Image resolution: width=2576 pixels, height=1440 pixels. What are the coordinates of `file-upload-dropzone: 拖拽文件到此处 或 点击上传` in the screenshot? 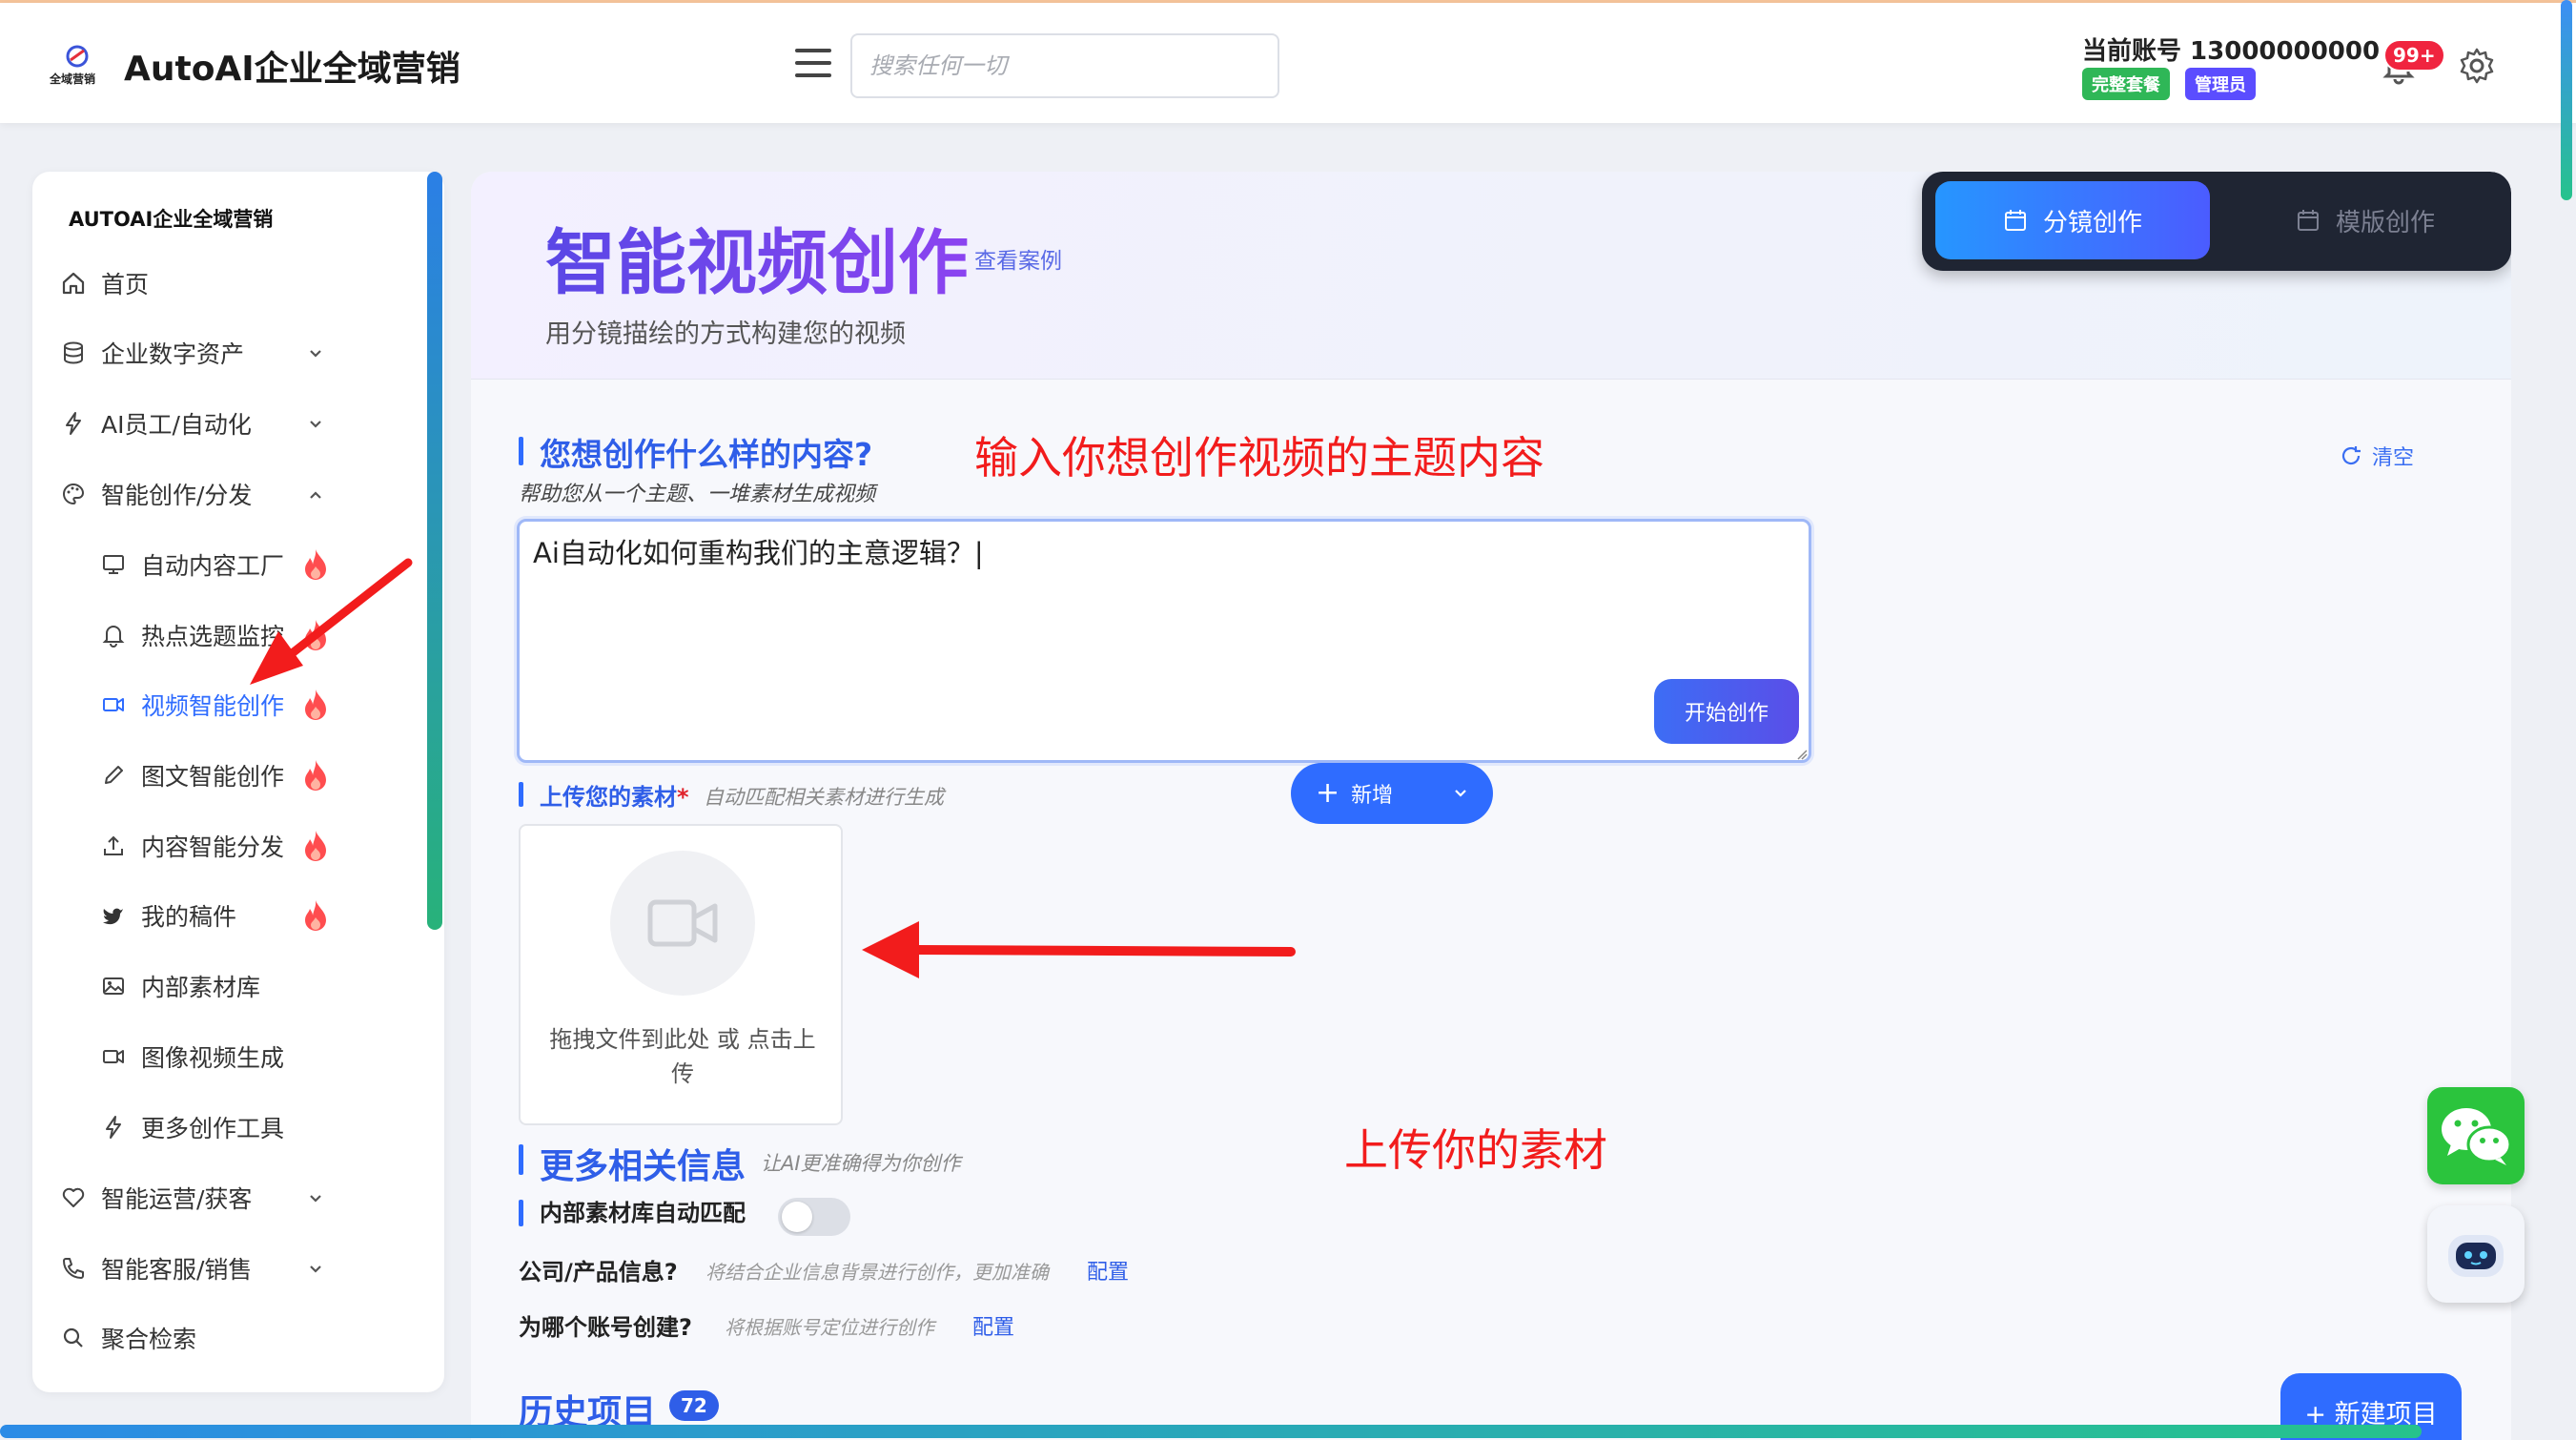 It's located at (681, 974).